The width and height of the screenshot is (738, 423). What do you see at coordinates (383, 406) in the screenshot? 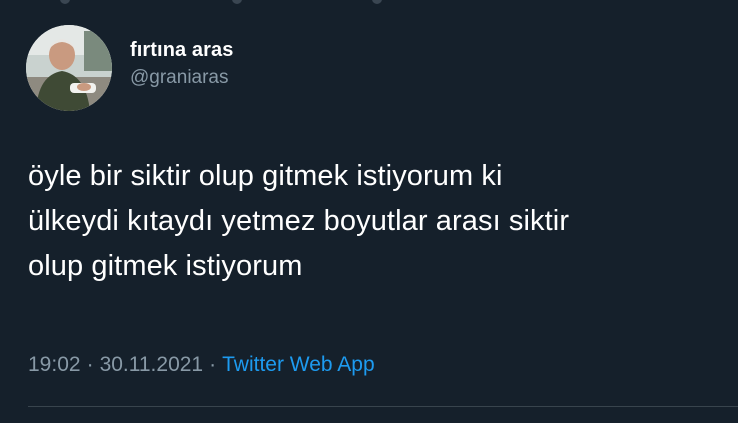
I see `divider` at bounding box center [383, 406].